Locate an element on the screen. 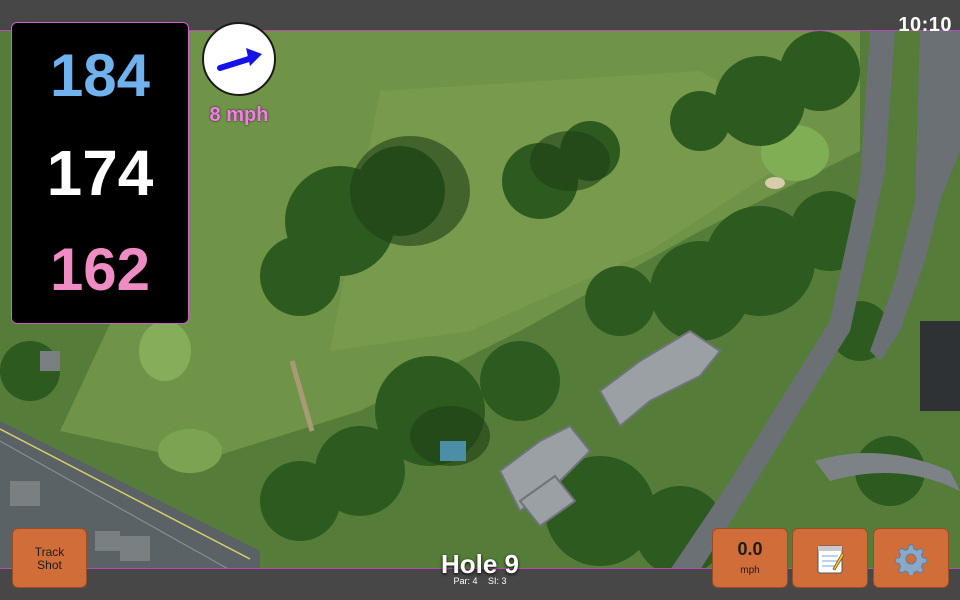  yardage-panel: 184 174 162 is located at coordinates (100, 173).